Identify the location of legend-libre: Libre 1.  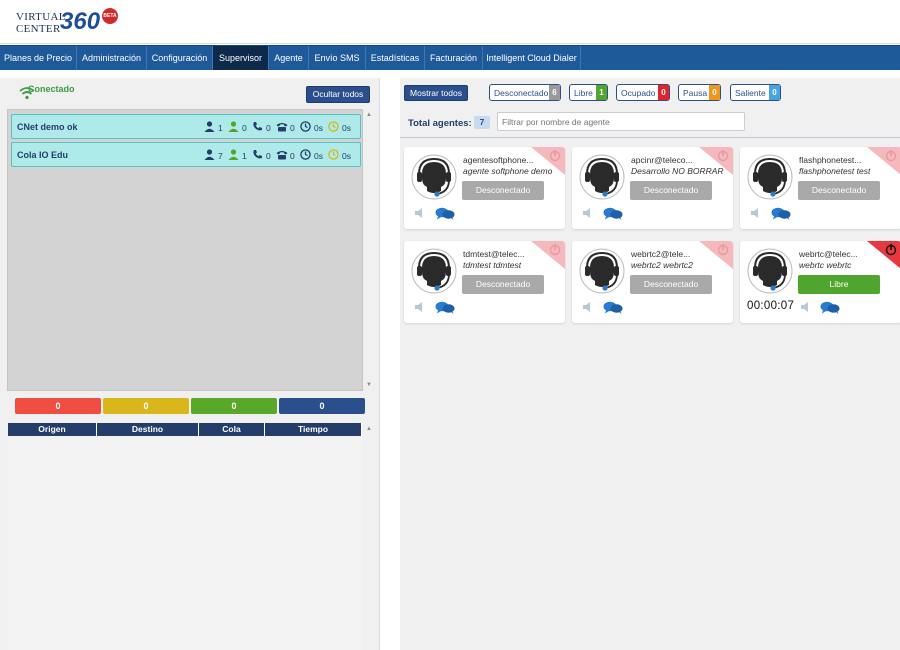
(588, 92).